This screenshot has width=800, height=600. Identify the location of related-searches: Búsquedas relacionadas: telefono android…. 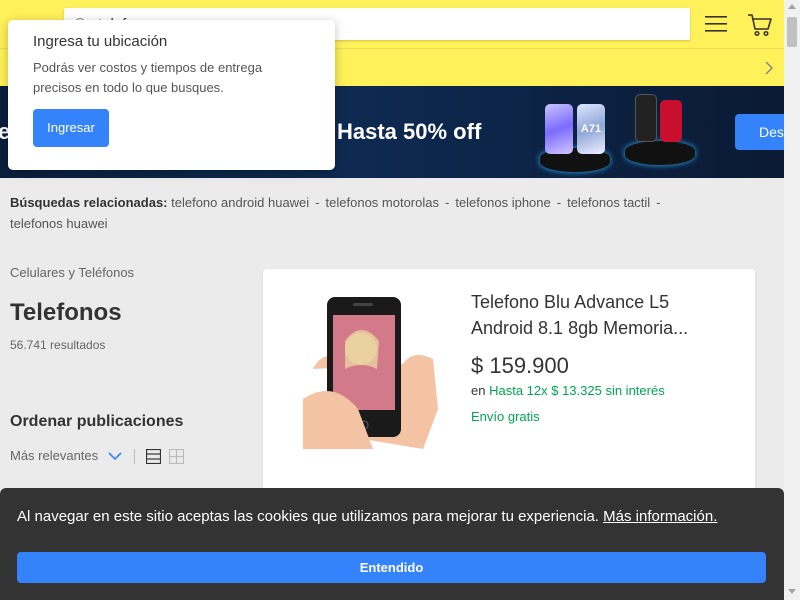
(390, 213).